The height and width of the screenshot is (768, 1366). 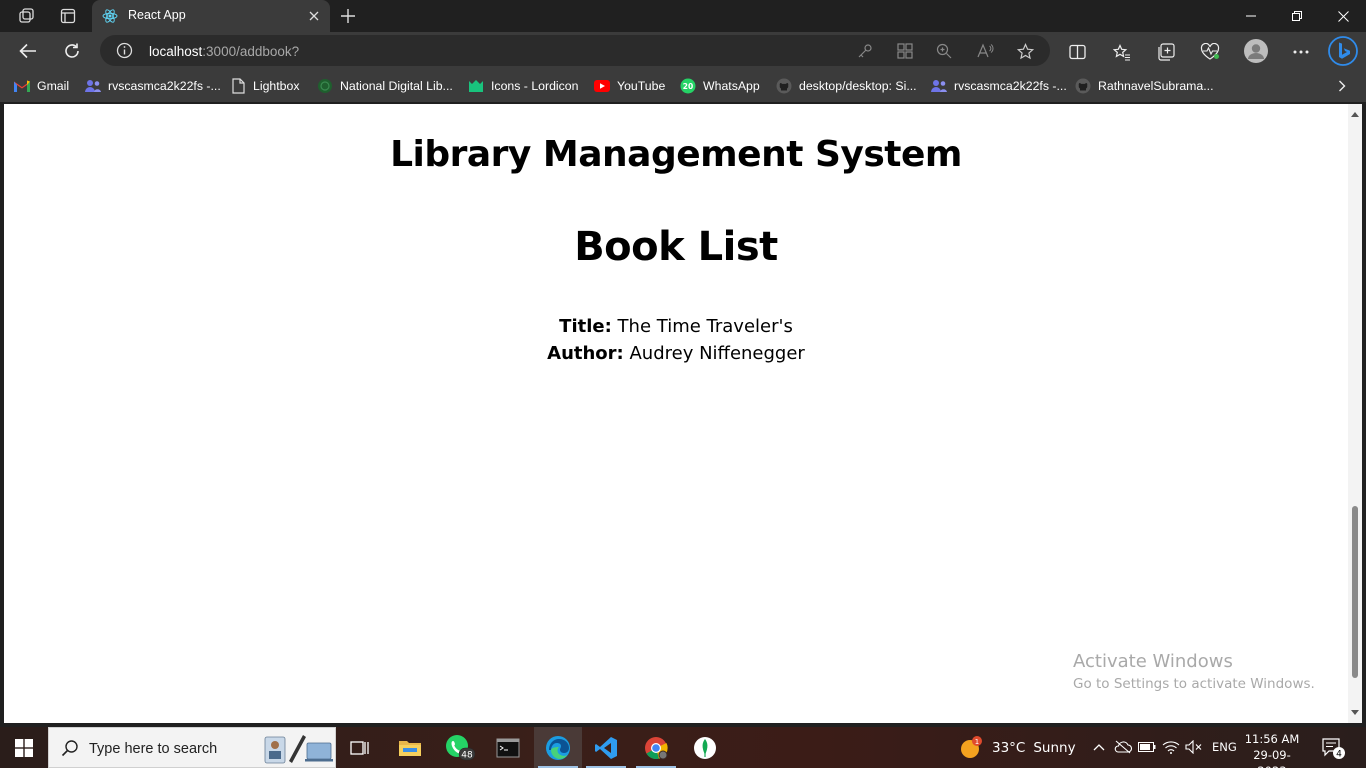 What do you see at coordinates (1301, 52) in the screenshot?
I see `more-options-icon` at bounding box center [1301, 52].